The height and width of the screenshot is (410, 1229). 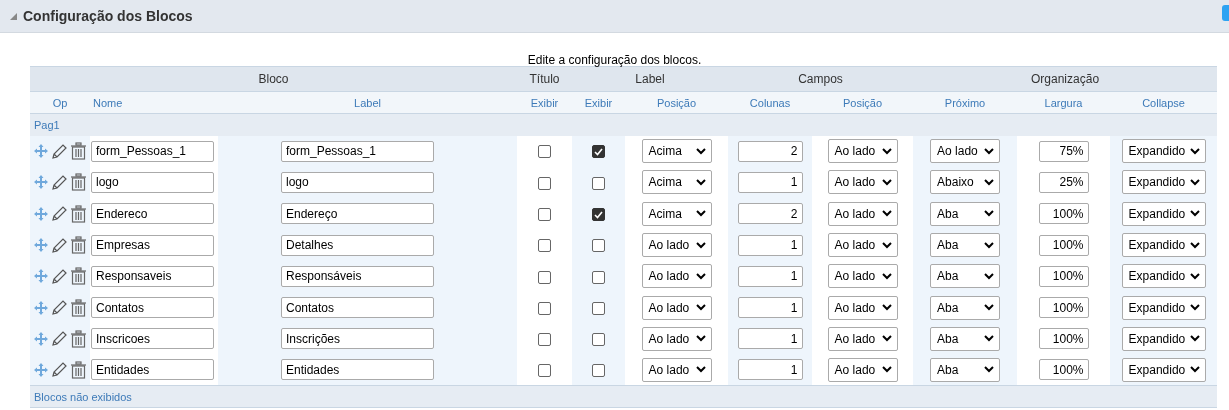 What do you see at coordinates (152, 182) in the screenshot?
I see `name-input: logo` at bounding box center [152, 182].